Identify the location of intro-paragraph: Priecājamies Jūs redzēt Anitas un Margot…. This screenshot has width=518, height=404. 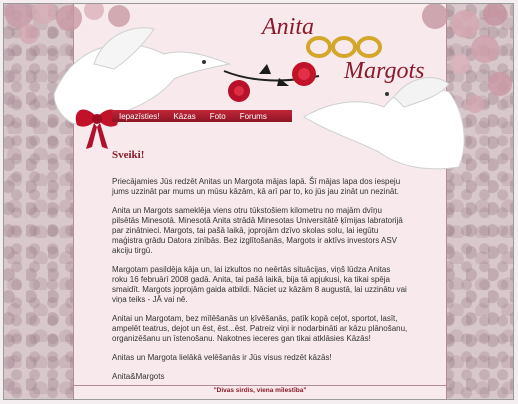
(256, 186).